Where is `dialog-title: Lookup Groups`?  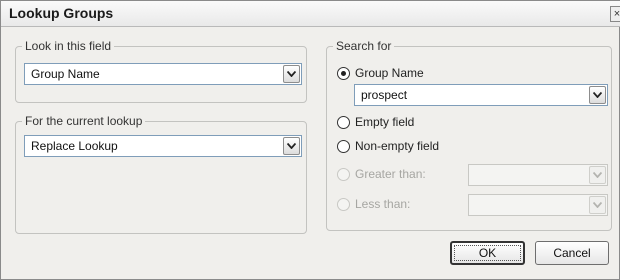
dialog-title: Lookup Groups is located at coordinates (61, 13).